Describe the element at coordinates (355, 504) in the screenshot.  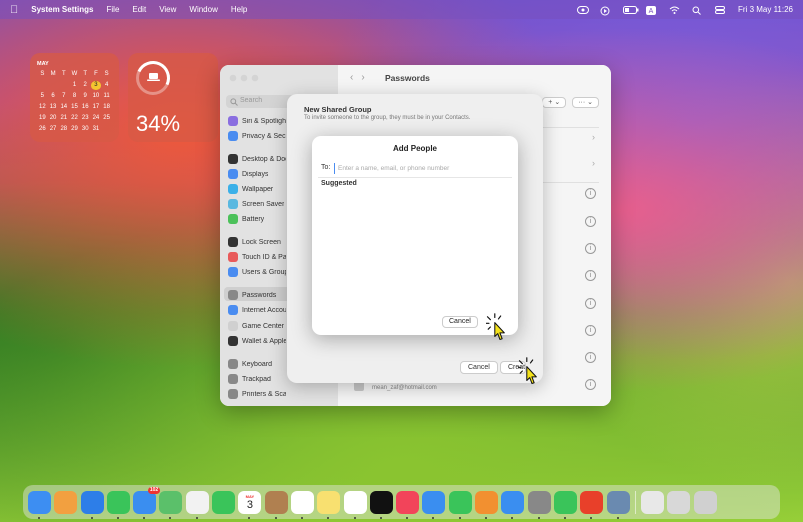
I see `dock-freeform-icon` at that location.